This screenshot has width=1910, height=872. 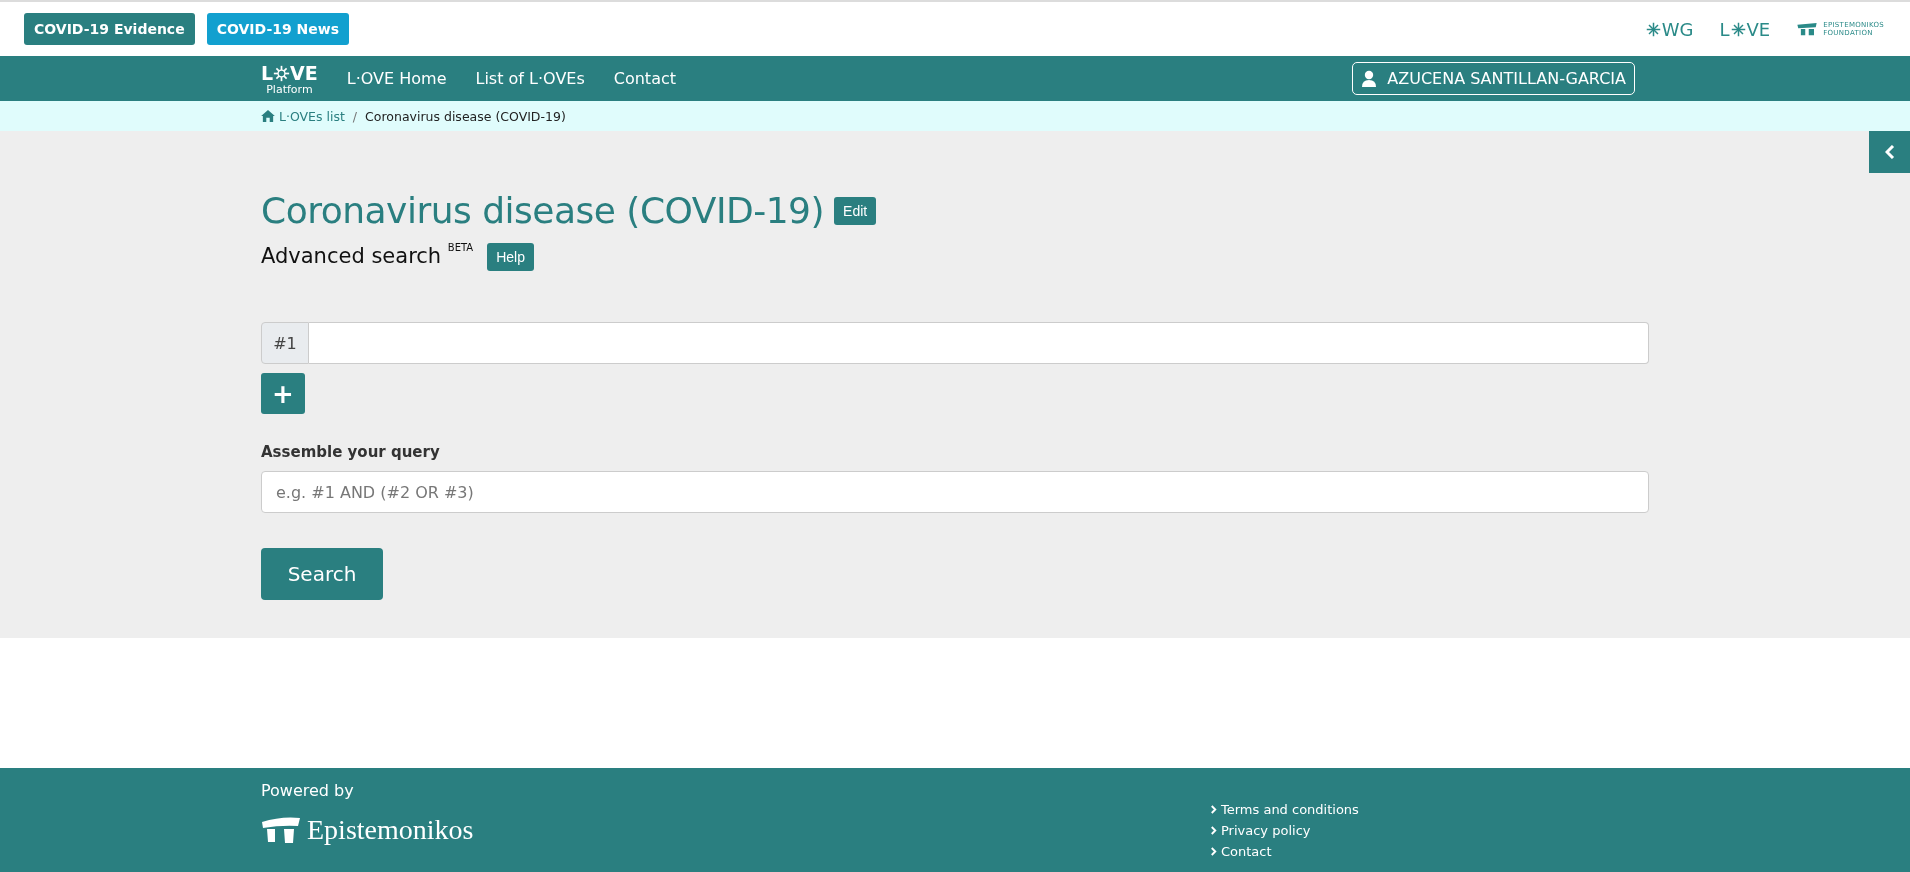 I want to click on footer-link: Privacy policy, so click(x=1284, y=830).